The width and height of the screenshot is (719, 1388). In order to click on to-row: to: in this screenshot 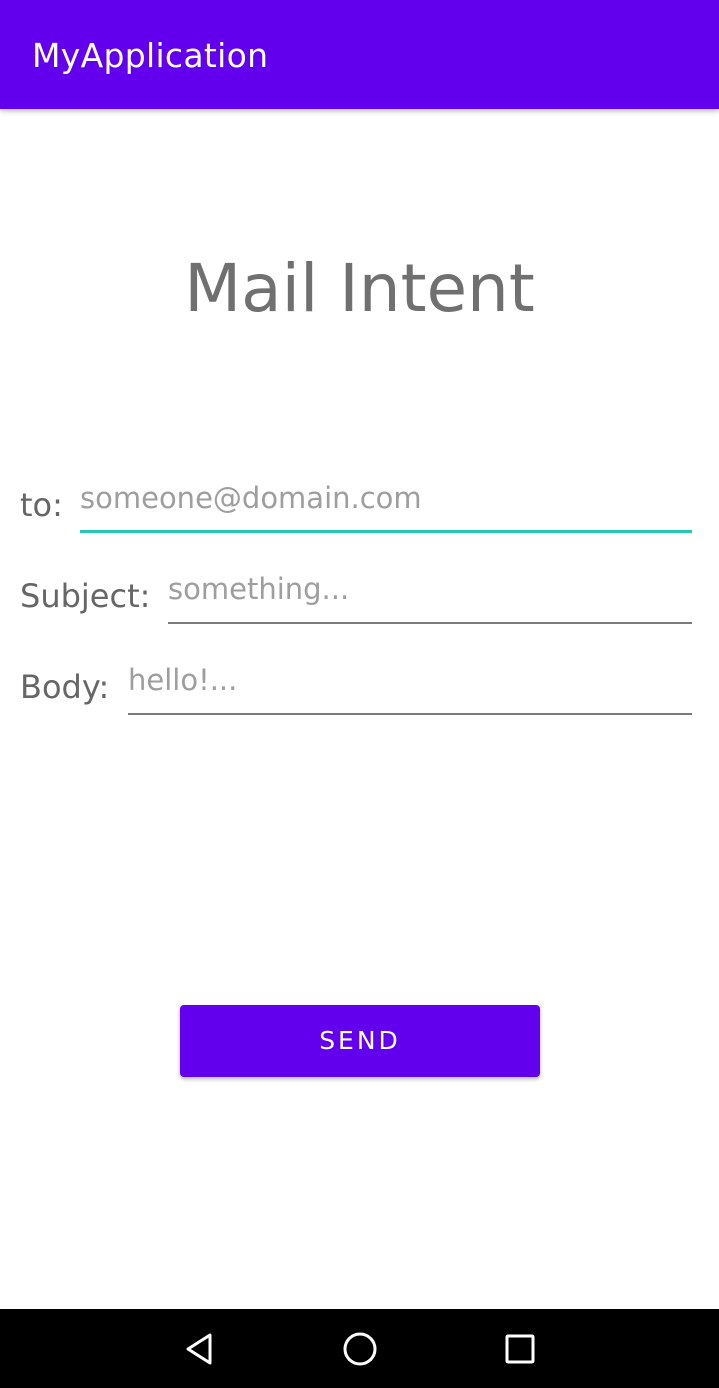, I will do `click(356, 503)`.